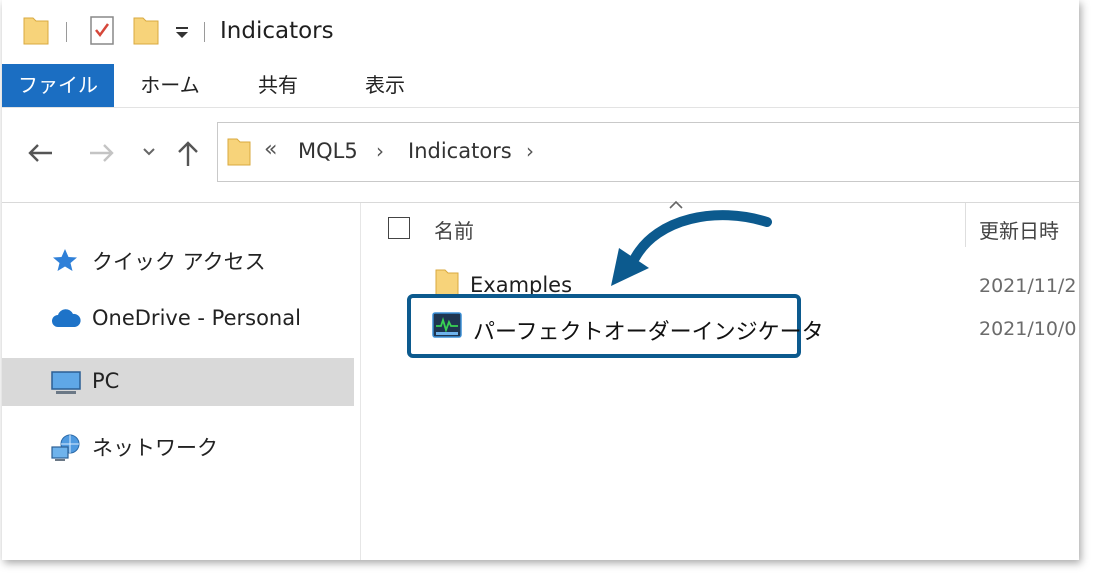 This screenshot has width=1100, height=580. I want to click on callout-arrow-icon, so click(691, 248).